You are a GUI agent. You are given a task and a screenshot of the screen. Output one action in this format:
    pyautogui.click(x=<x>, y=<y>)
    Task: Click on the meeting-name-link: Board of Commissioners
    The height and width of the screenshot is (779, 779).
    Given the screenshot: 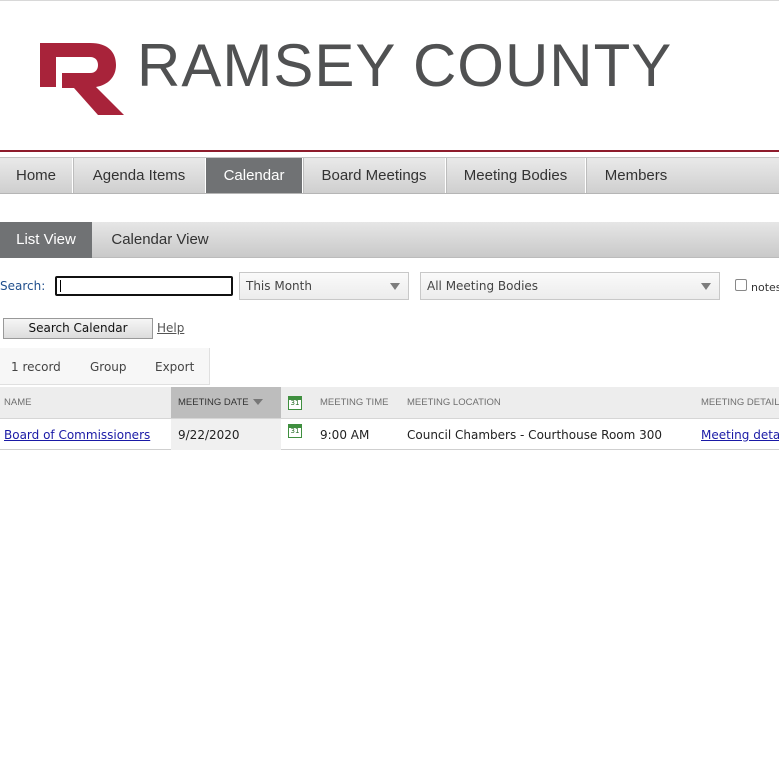 What is the action you would take?
    pyautogui.click(x=77, y=434)
    